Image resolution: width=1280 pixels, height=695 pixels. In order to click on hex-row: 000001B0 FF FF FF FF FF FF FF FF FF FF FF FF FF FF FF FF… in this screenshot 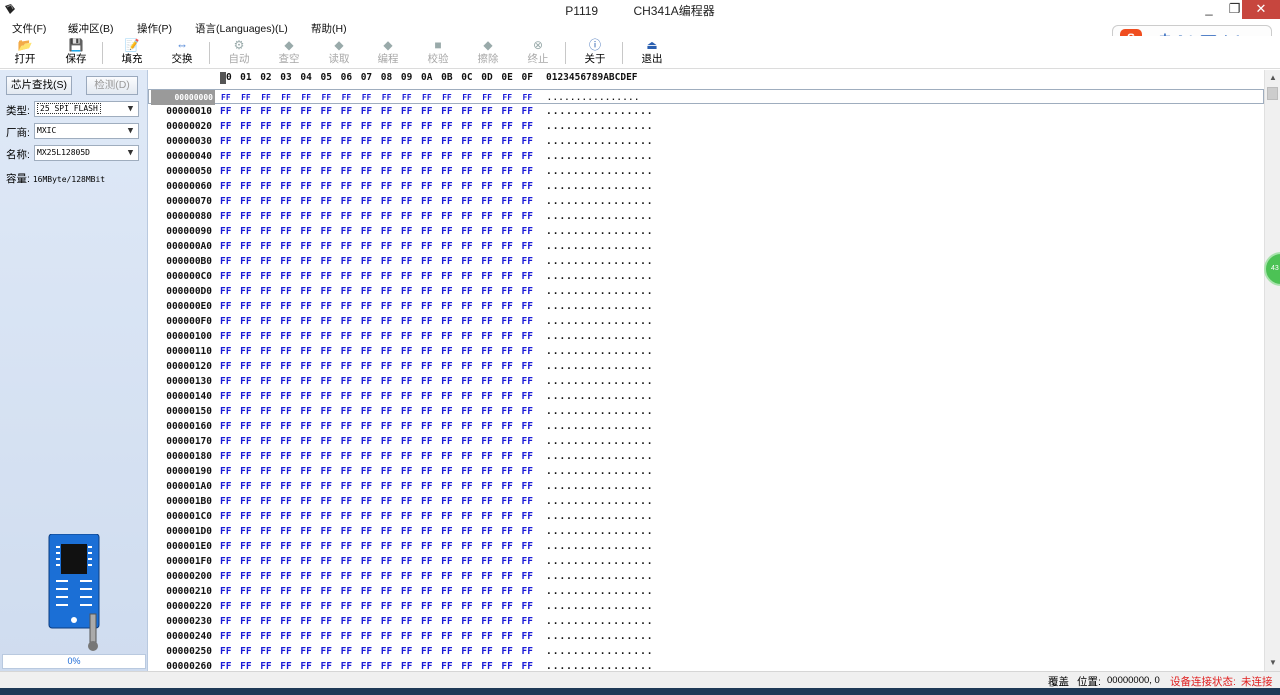, I will do `click(706, 501)`.